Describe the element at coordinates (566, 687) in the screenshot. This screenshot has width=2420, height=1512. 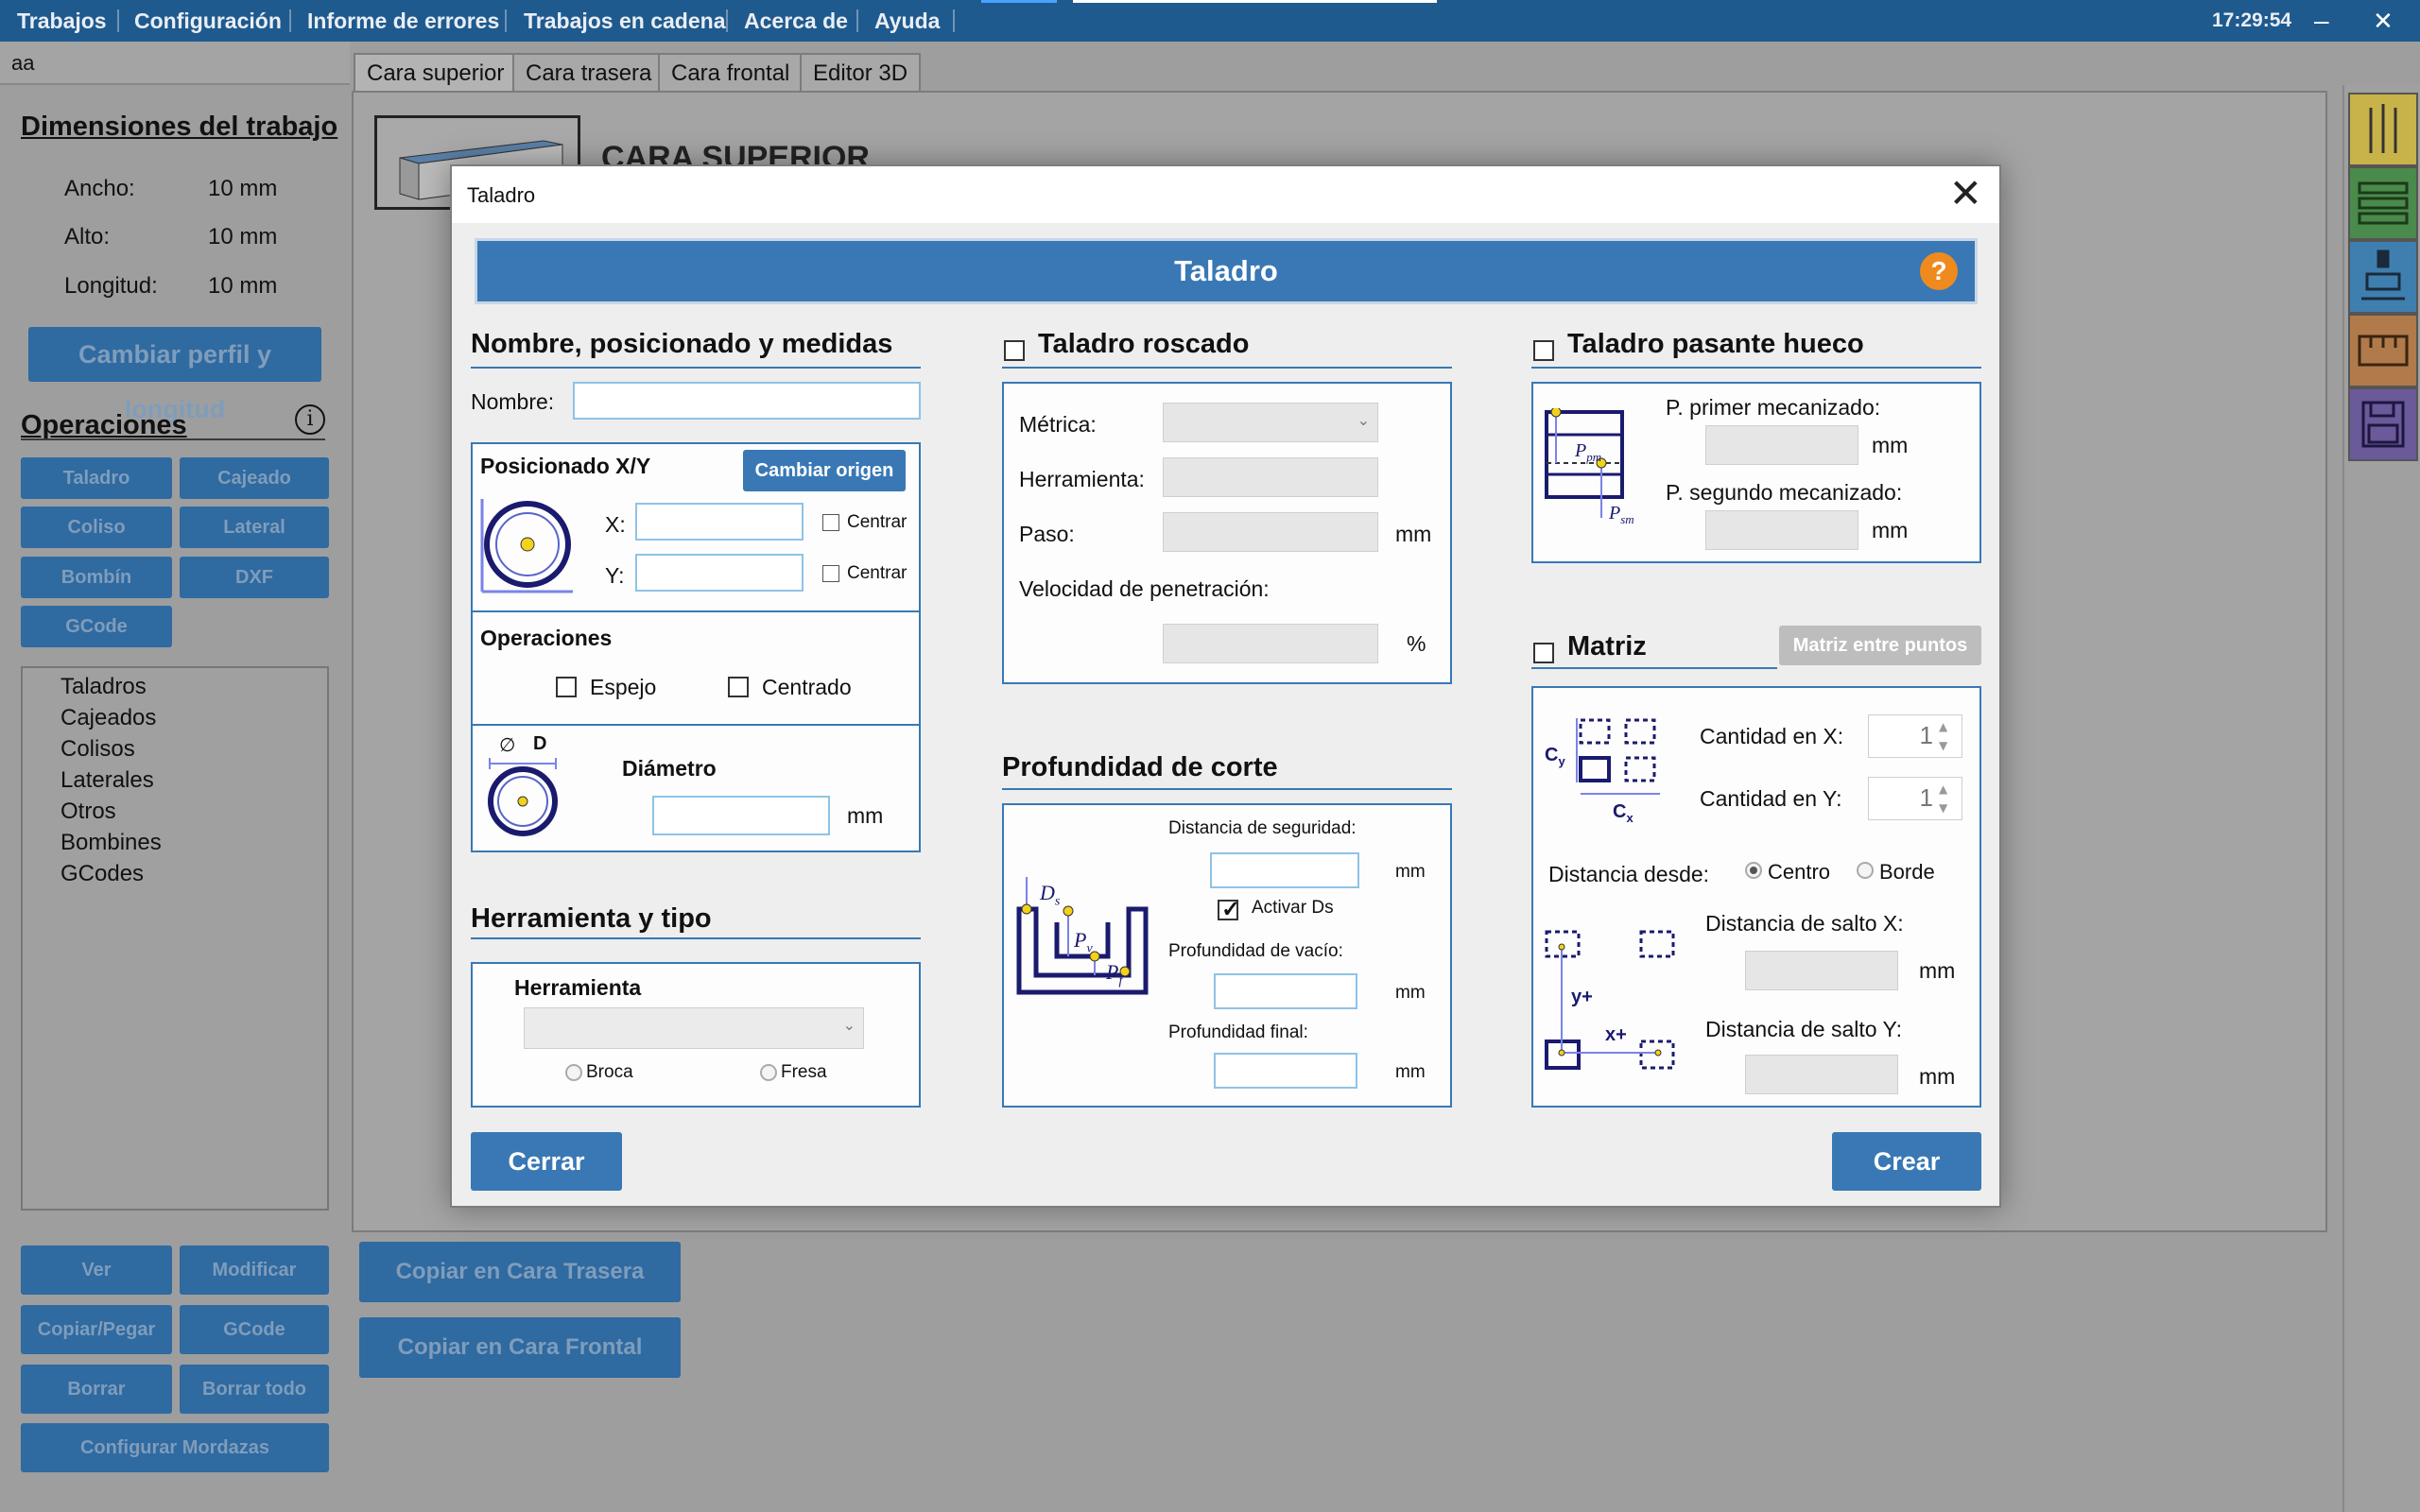
I see `mirror-checkbox` at that location.